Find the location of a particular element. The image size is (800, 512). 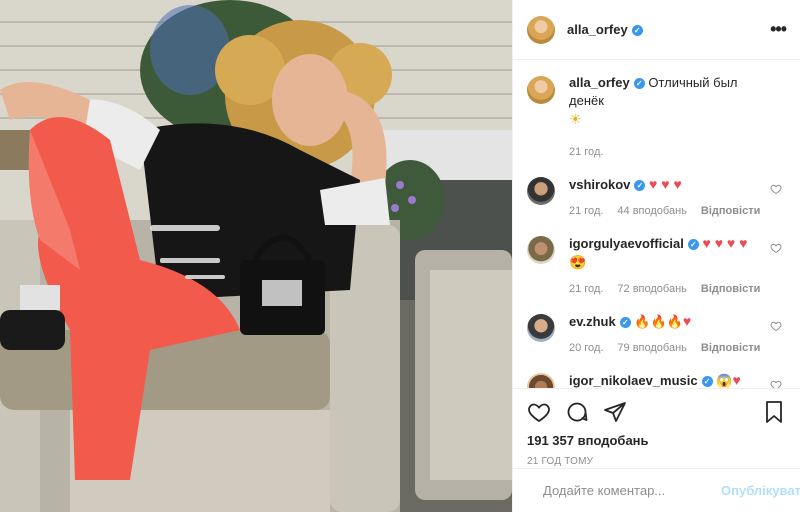

comment-input is located at coordinates (631, 490).